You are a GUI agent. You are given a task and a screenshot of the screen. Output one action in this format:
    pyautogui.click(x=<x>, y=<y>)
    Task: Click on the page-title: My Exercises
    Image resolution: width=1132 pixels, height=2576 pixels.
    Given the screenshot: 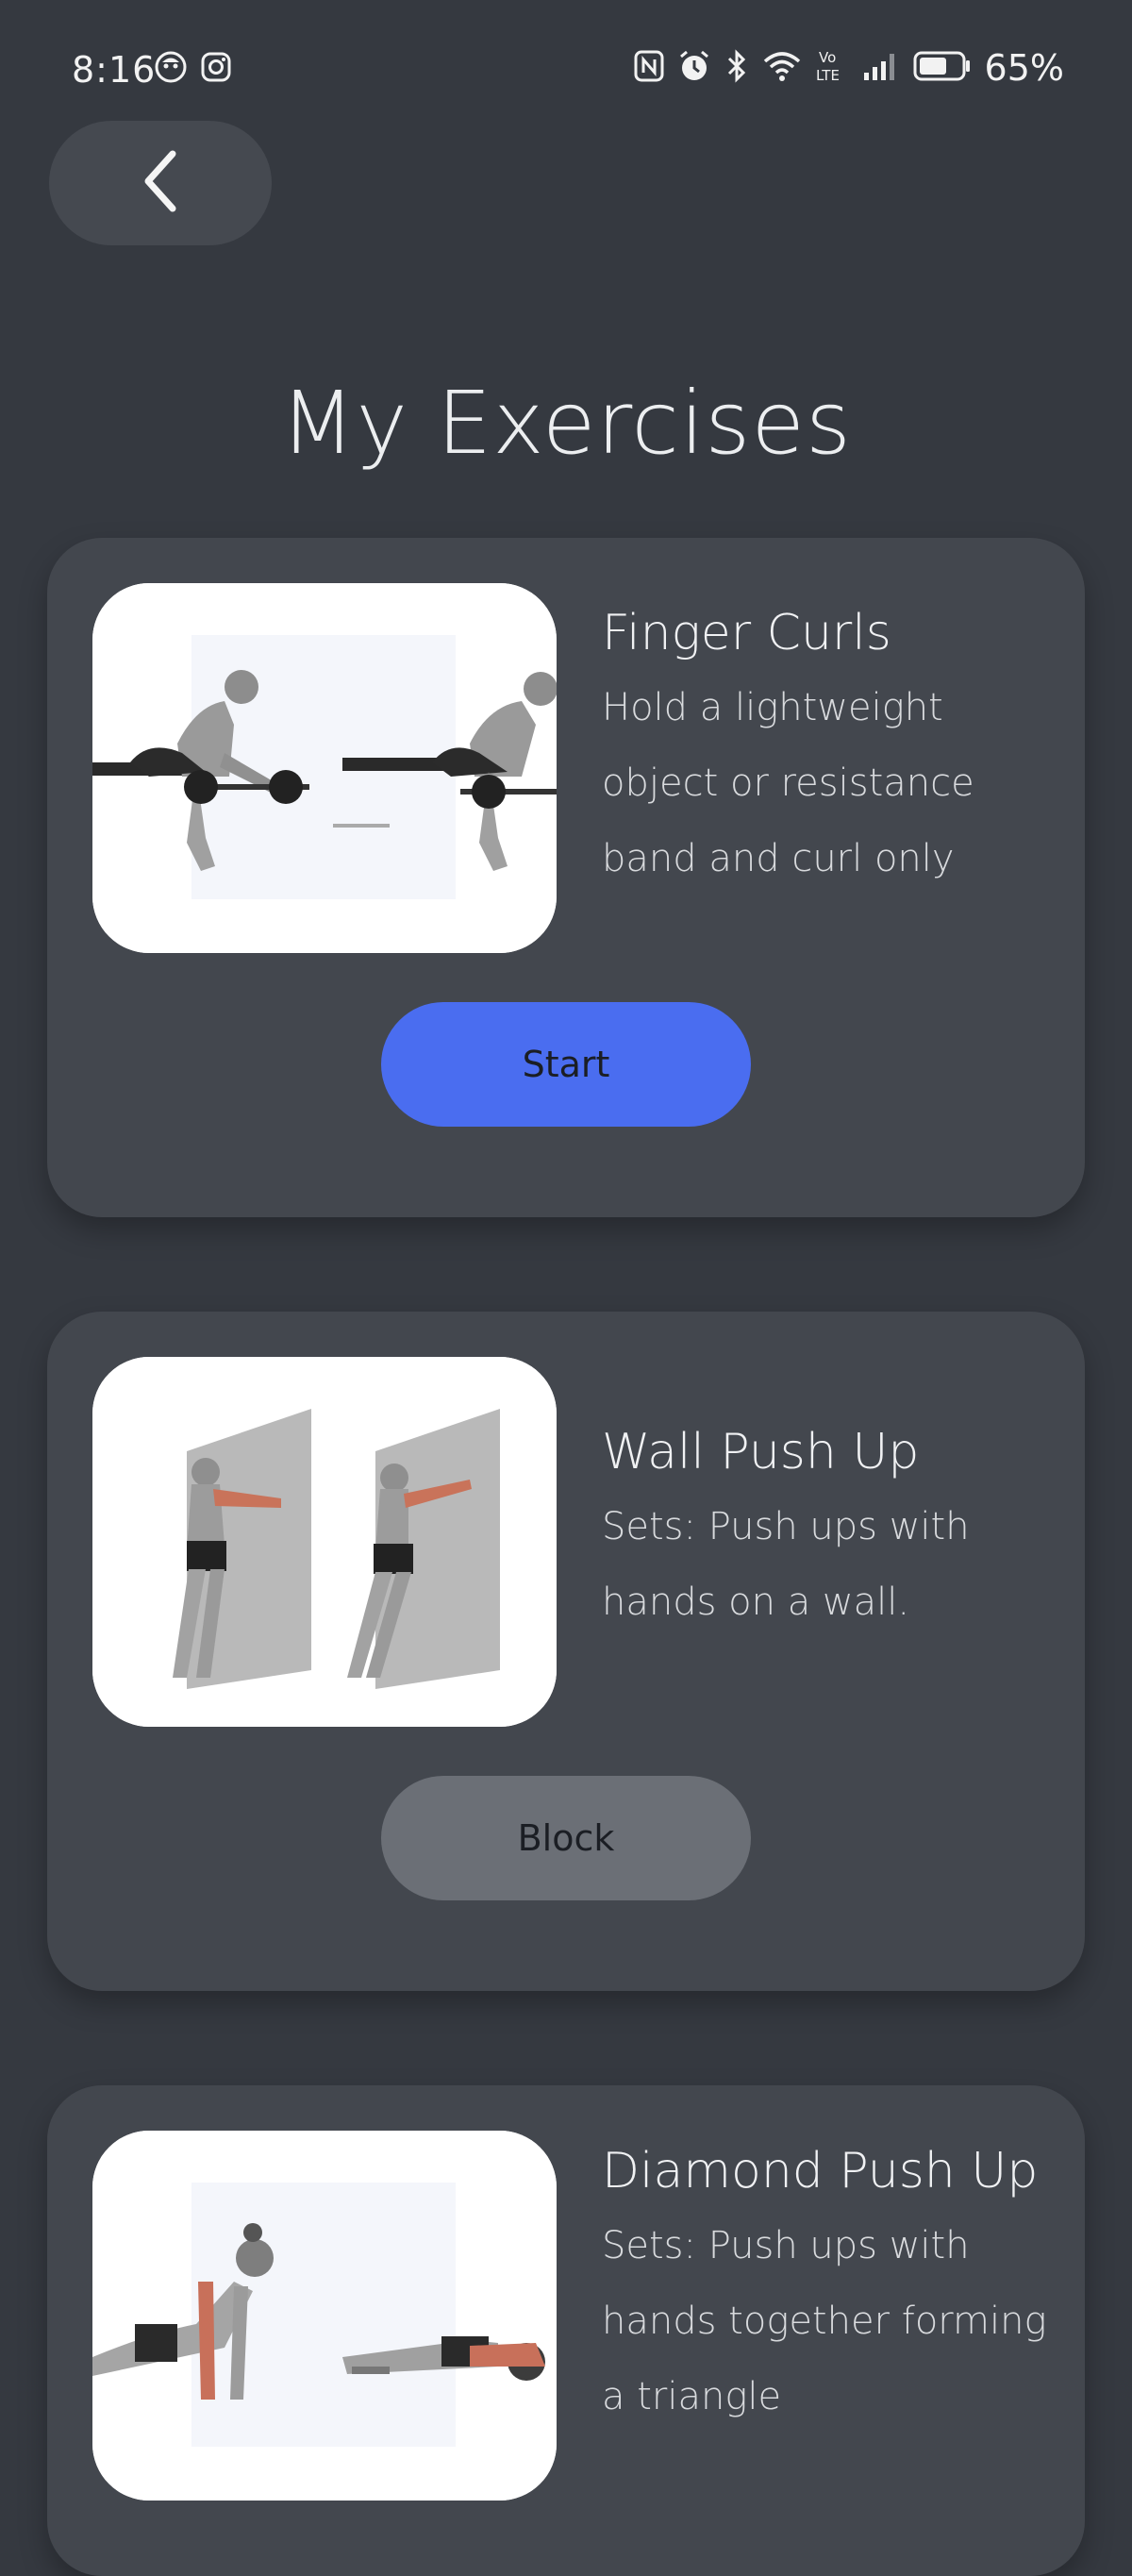 What is the action you would take?
    pyautogui.click(x=566, y=423)
    